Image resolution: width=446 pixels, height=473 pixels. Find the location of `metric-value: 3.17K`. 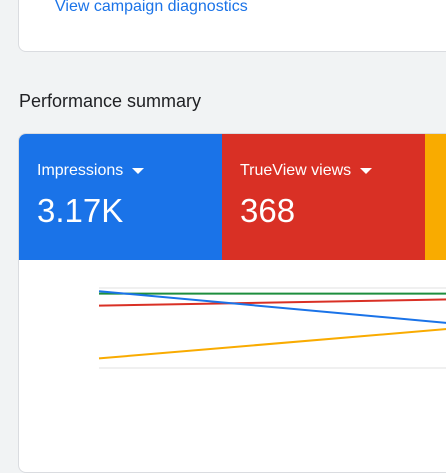

metric-value: 3.17K is located at coordinates (80, 210).